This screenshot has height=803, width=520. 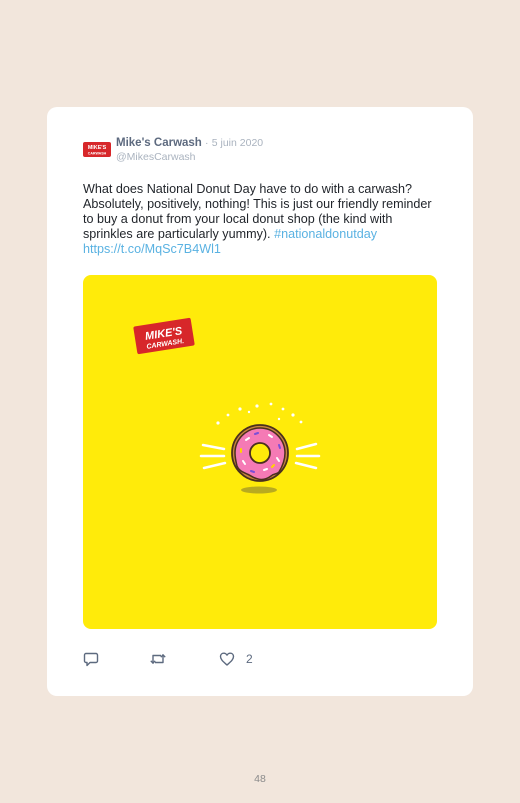 I want to click on tweet-actions: 2, so click(x=233, y=660).